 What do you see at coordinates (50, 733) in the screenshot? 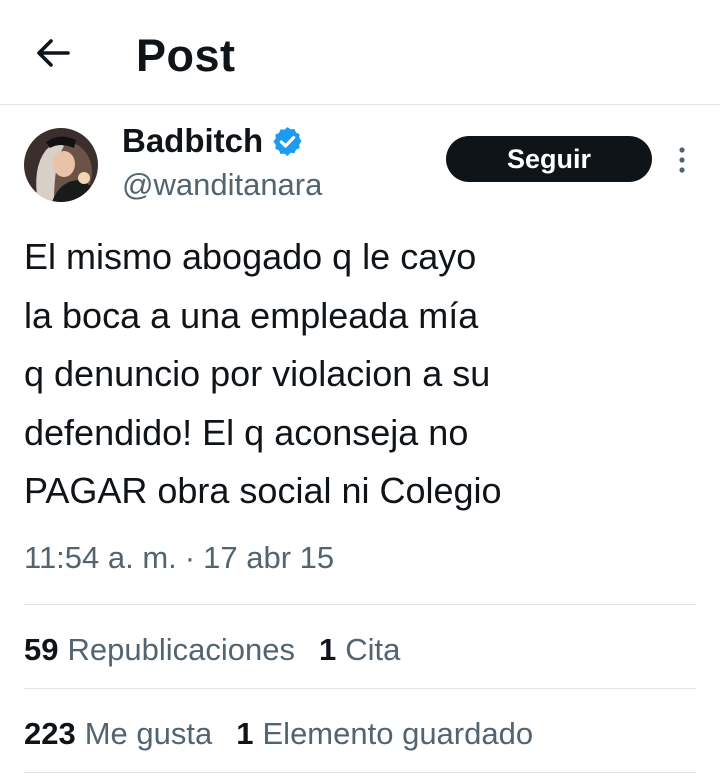
I see `likes-count: 223` at bounding box center [50, 733].